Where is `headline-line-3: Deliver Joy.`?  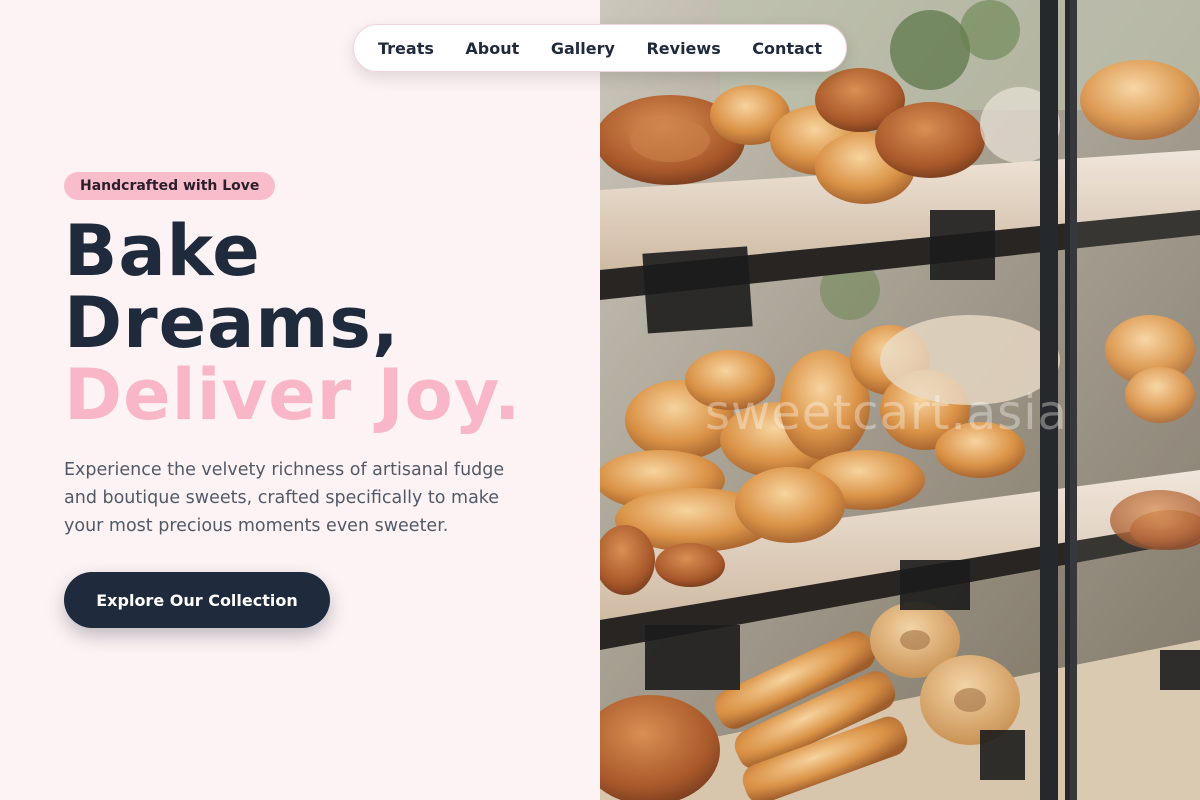
headline-line-3: Deliver Joy. is located at coordinates (293, 395).